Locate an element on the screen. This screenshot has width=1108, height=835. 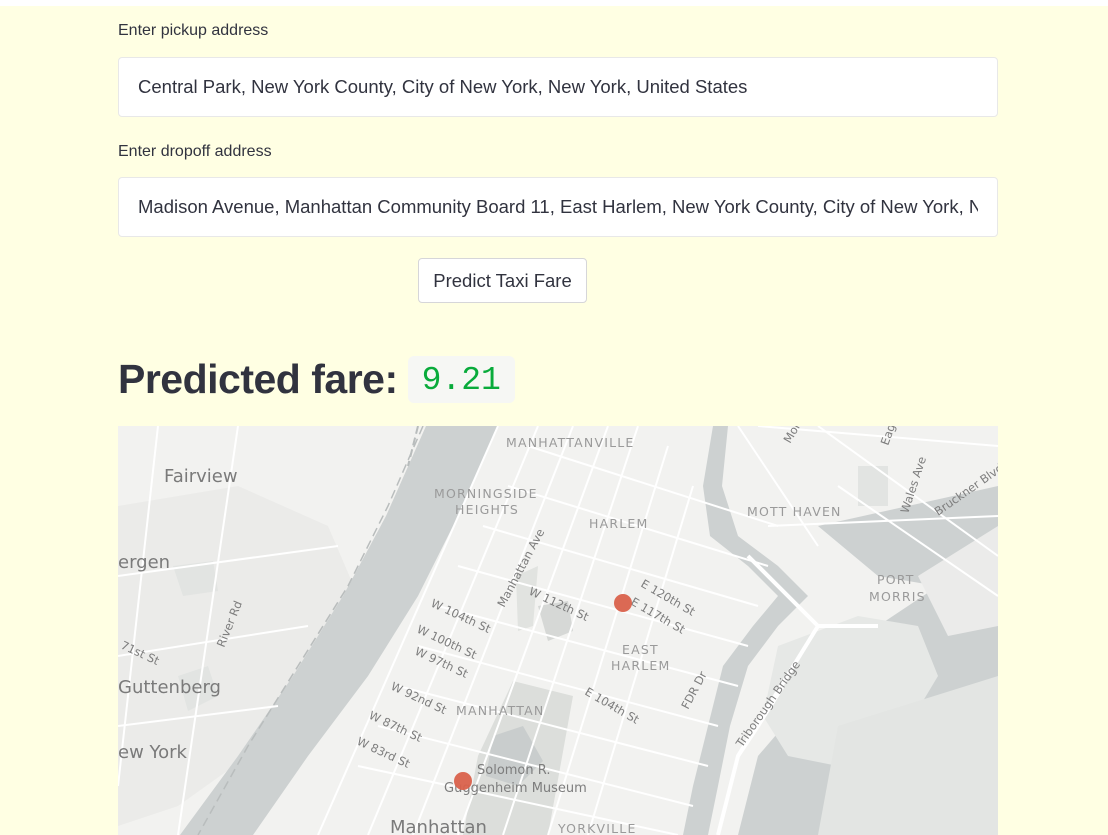
map-label-east: EAST is located at coordinates (640, 649).